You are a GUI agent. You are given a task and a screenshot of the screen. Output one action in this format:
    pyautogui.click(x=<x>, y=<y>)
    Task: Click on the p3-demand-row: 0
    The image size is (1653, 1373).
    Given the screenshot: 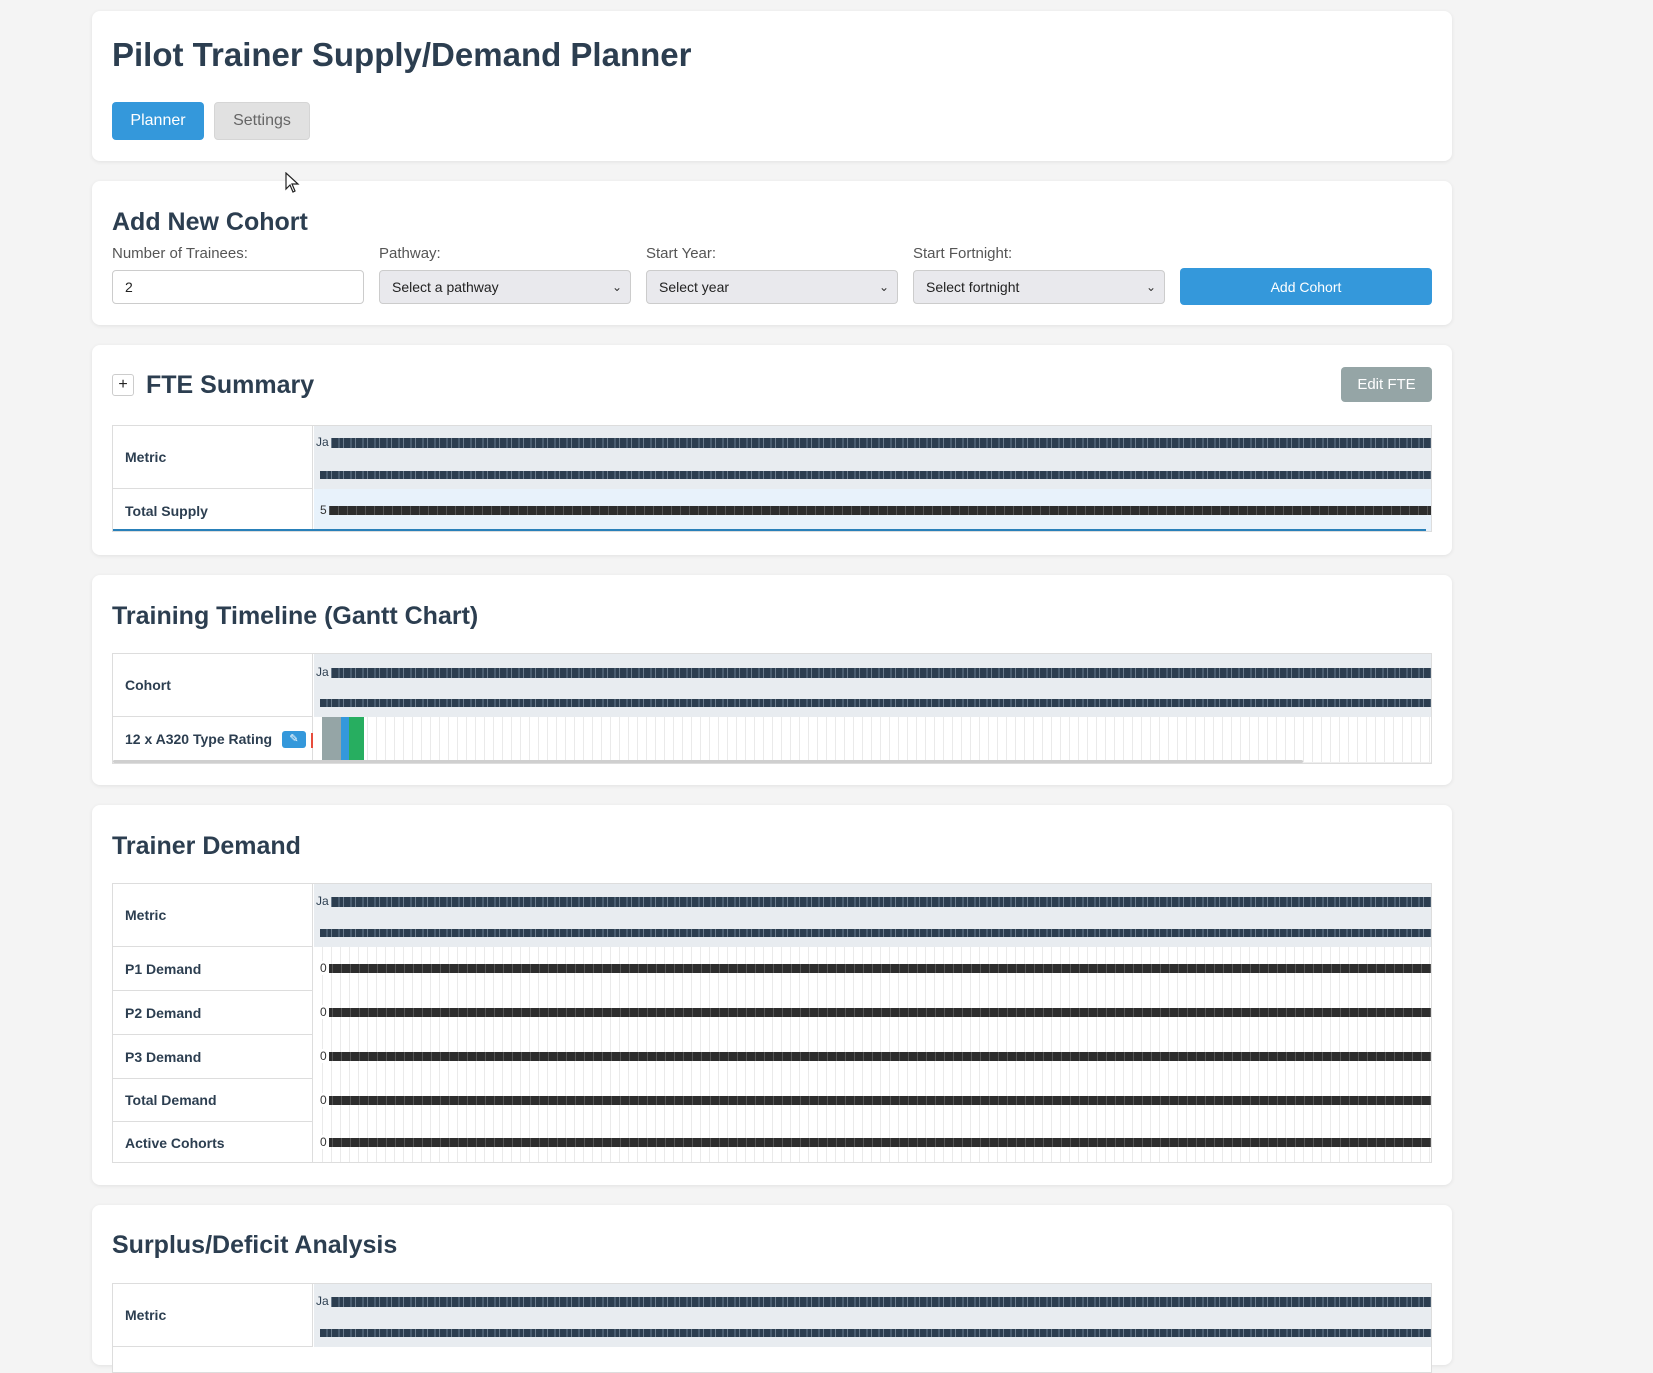 What is the action you would take?
    pyautogui.click(x=872, y=1057)
    